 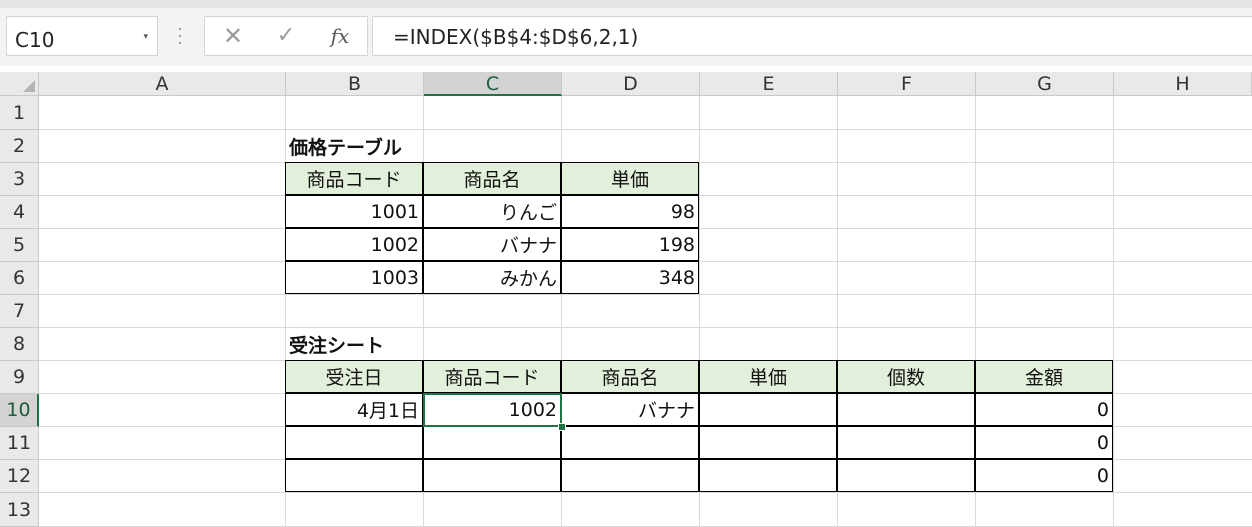 I want to click on selected-cell-outline, so click(x=492, y=410).